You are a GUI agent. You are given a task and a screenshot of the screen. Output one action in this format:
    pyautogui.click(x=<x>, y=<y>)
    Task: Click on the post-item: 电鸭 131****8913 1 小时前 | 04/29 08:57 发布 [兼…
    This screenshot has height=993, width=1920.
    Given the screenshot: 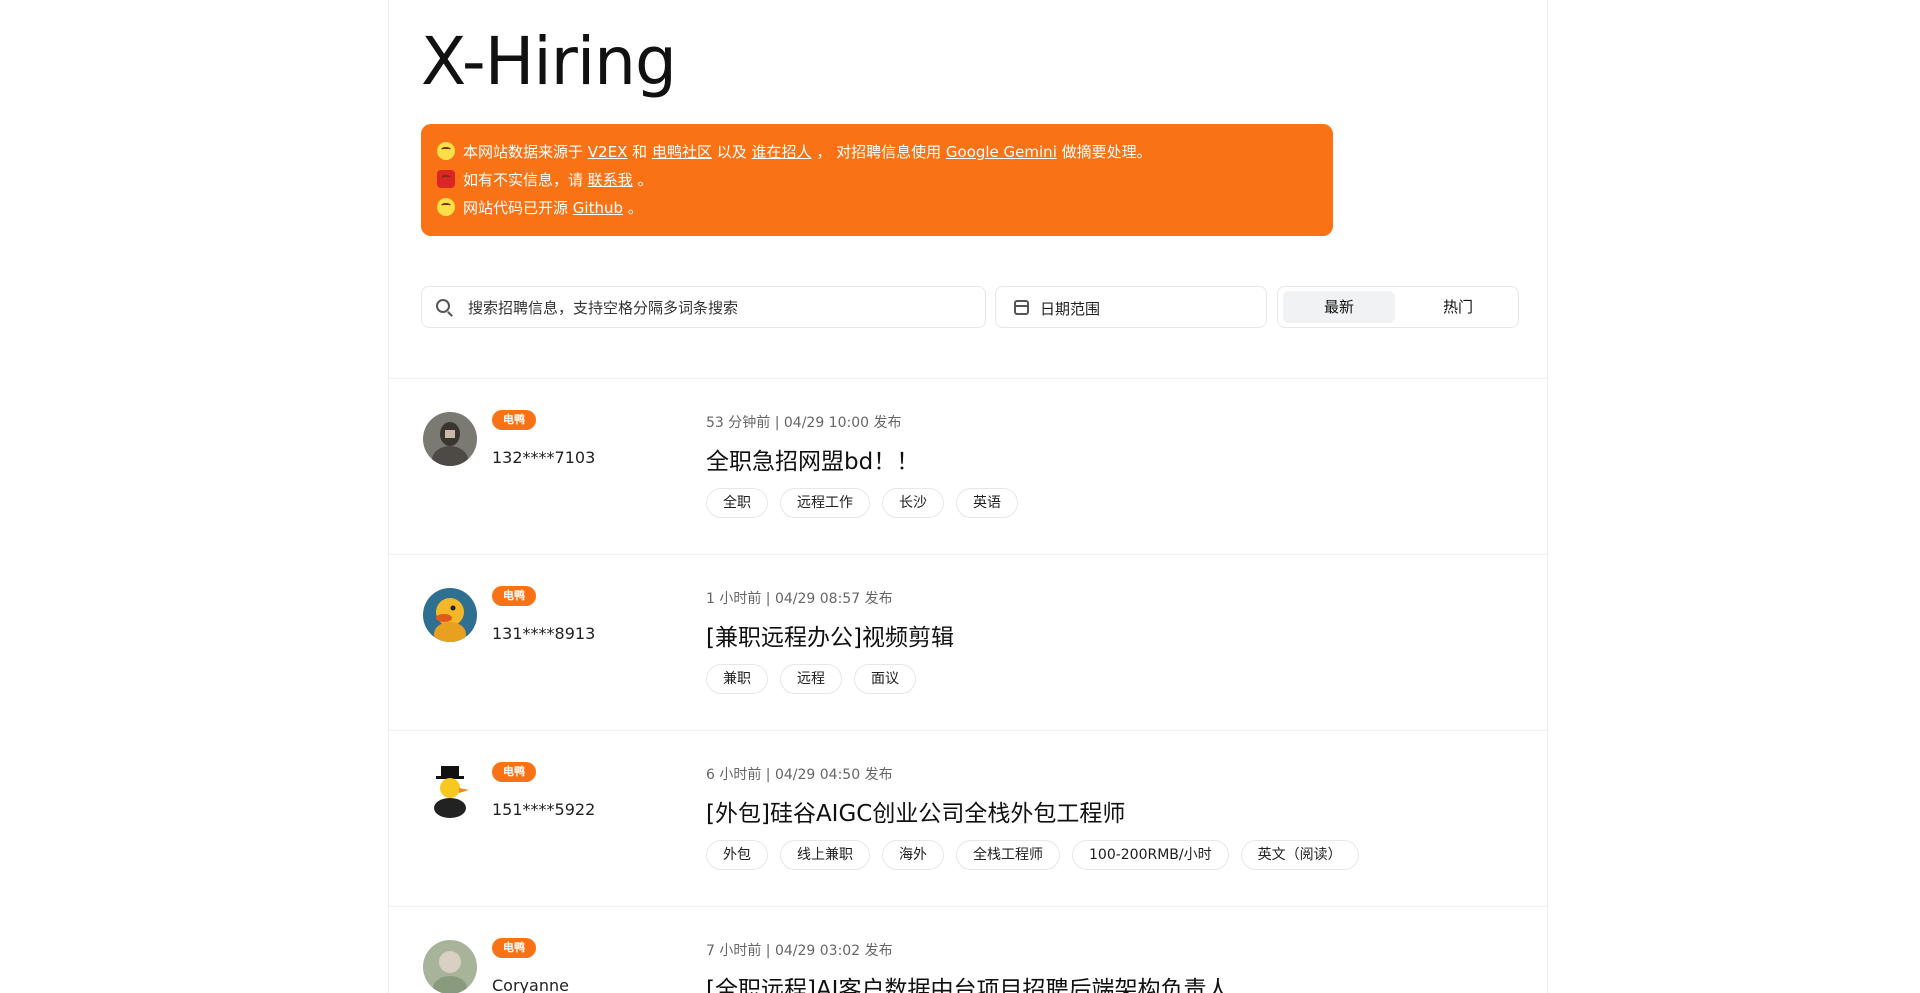 What is the action you would take?
    pyautogui.click(x=968, y=642)
    